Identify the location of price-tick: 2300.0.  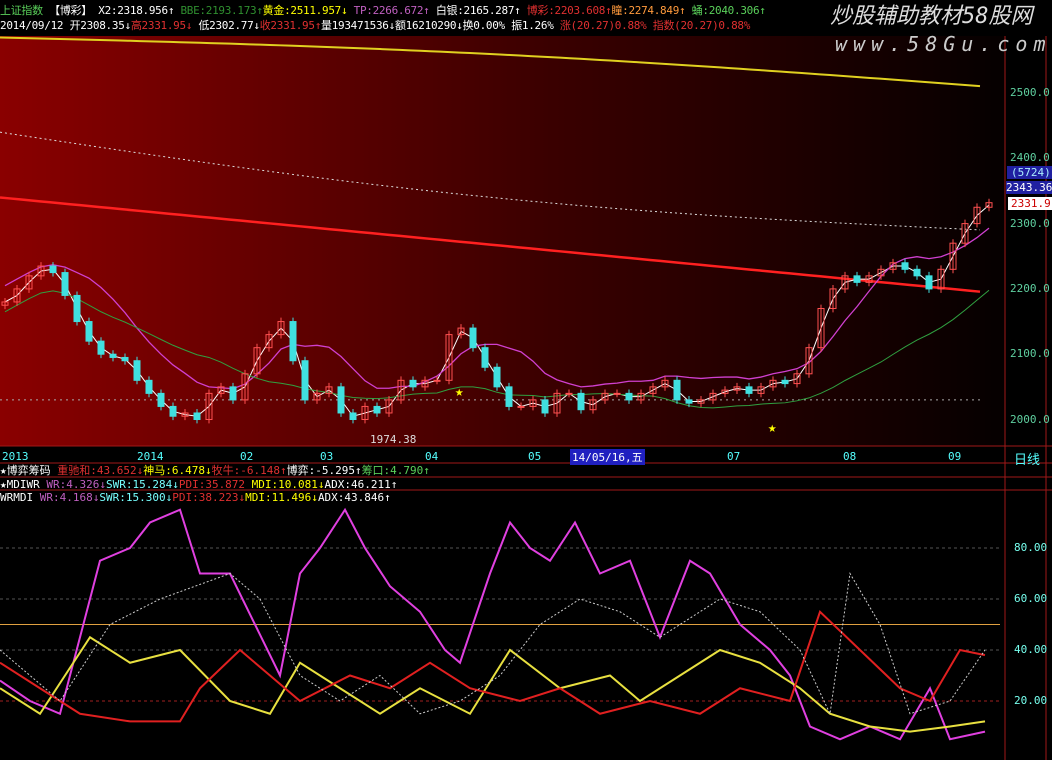
(1030, 223).